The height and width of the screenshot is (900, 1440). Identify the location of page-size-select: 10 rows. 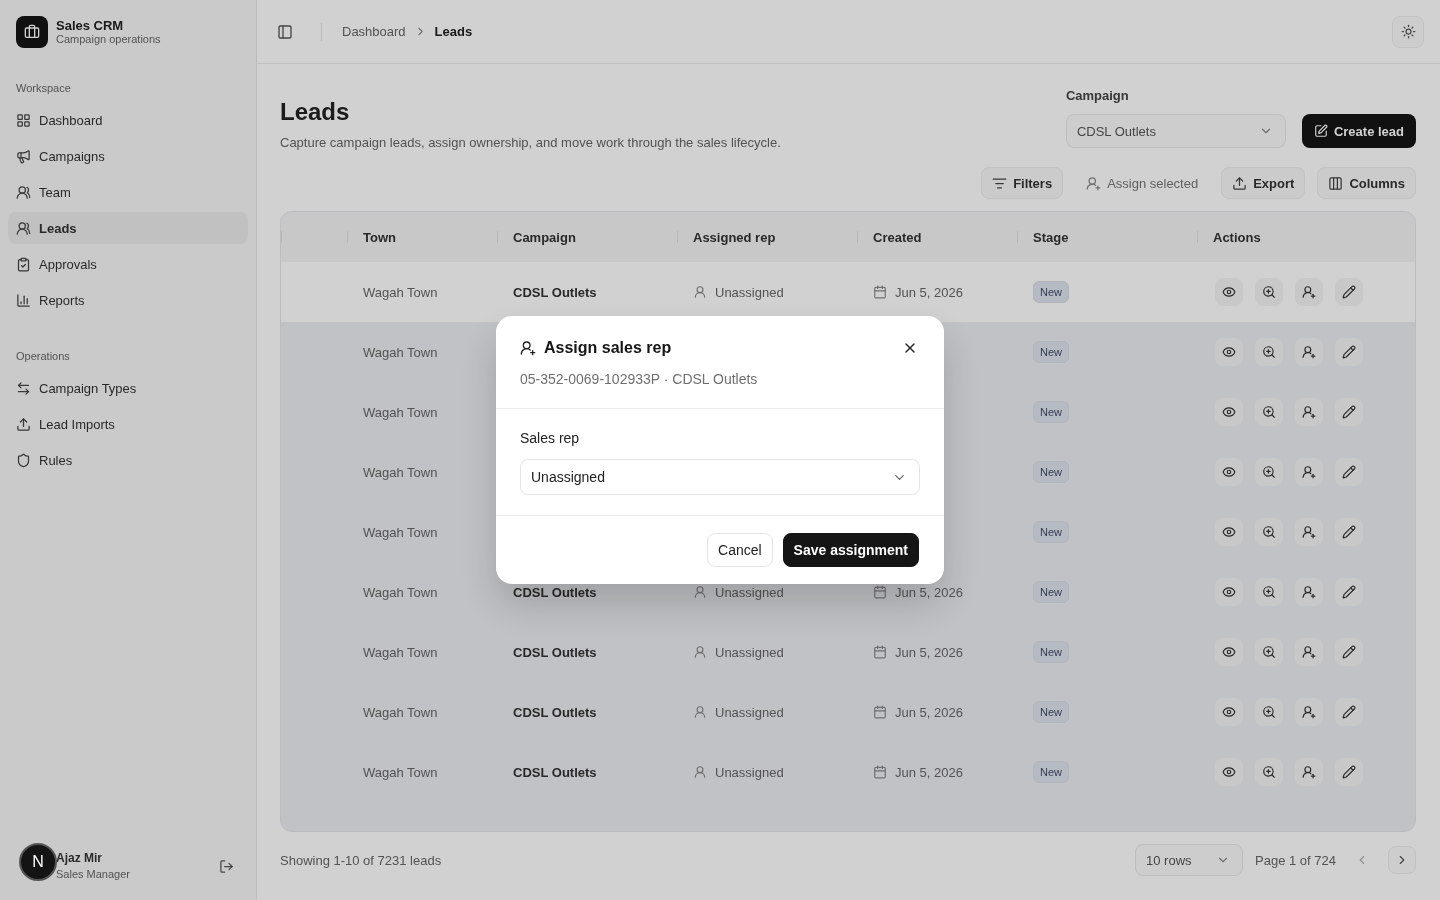
(1189, 860).